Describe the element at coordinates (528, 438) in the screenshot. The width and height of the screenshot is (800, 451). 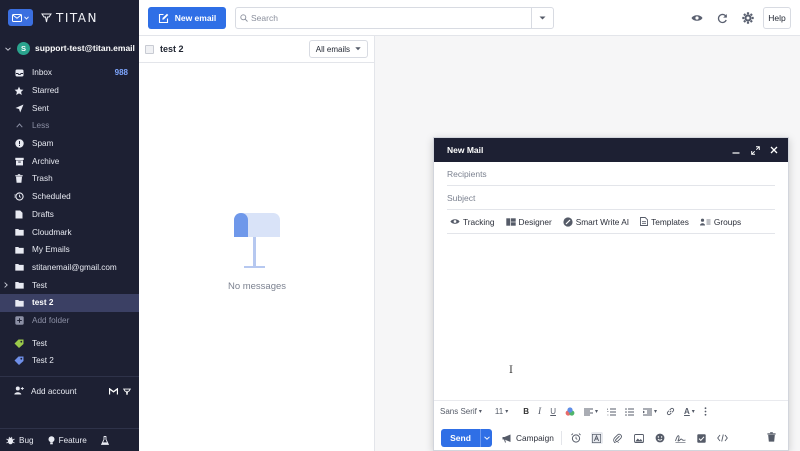
I see `campaign-button: Campaign` at that location.